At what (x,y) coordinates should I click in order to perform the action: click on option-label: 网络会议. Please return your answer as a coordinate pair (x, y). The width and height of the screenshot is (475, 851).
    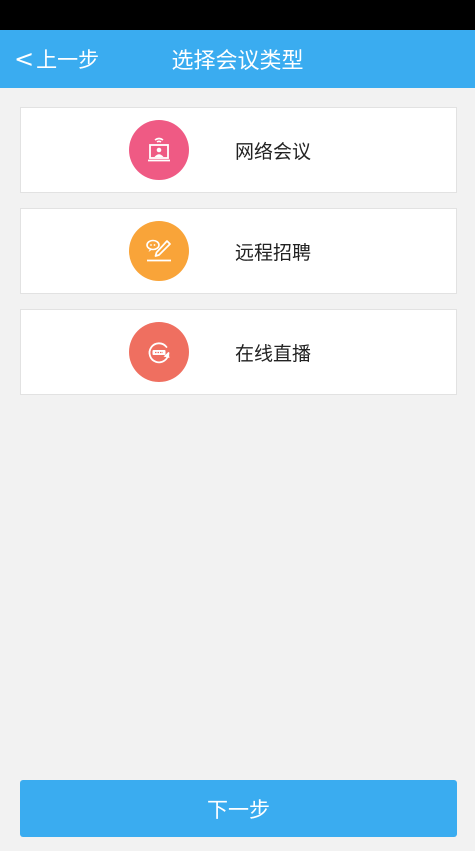
    Looking at the image, I should click on (273, 151).